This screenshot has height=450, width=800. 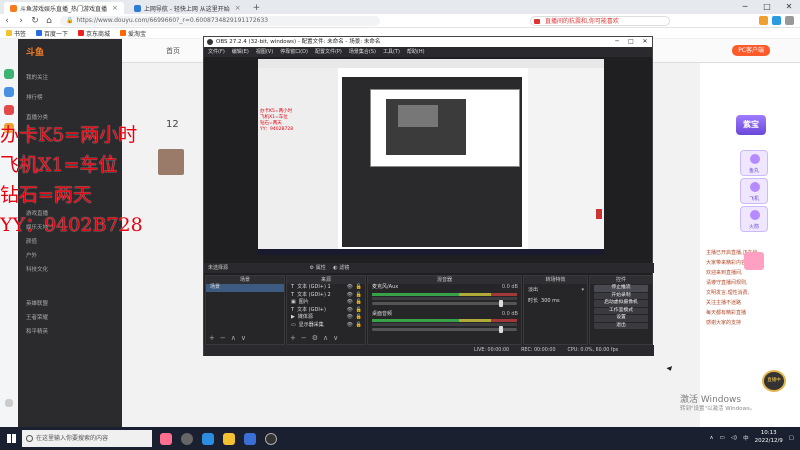 I want to click on new-tab-button: +, so click(x=257, y=8).